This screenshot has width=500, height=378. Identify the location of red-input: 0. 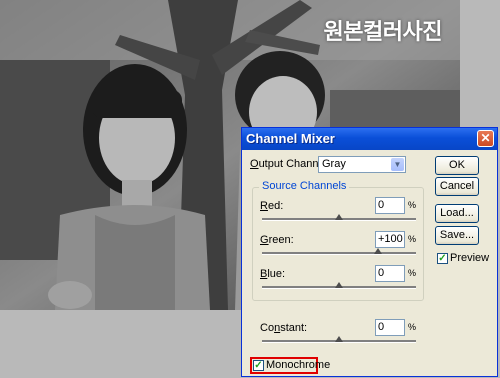
(390, 205).